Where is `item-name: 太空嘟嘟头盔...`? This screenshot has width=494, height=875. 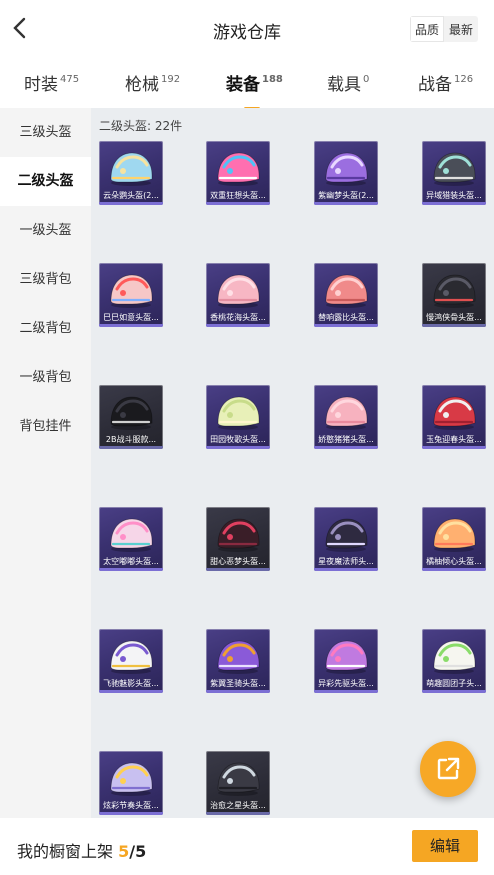
item-name: 太空嘟嘟头盔... is located at coordinates (131, 561).